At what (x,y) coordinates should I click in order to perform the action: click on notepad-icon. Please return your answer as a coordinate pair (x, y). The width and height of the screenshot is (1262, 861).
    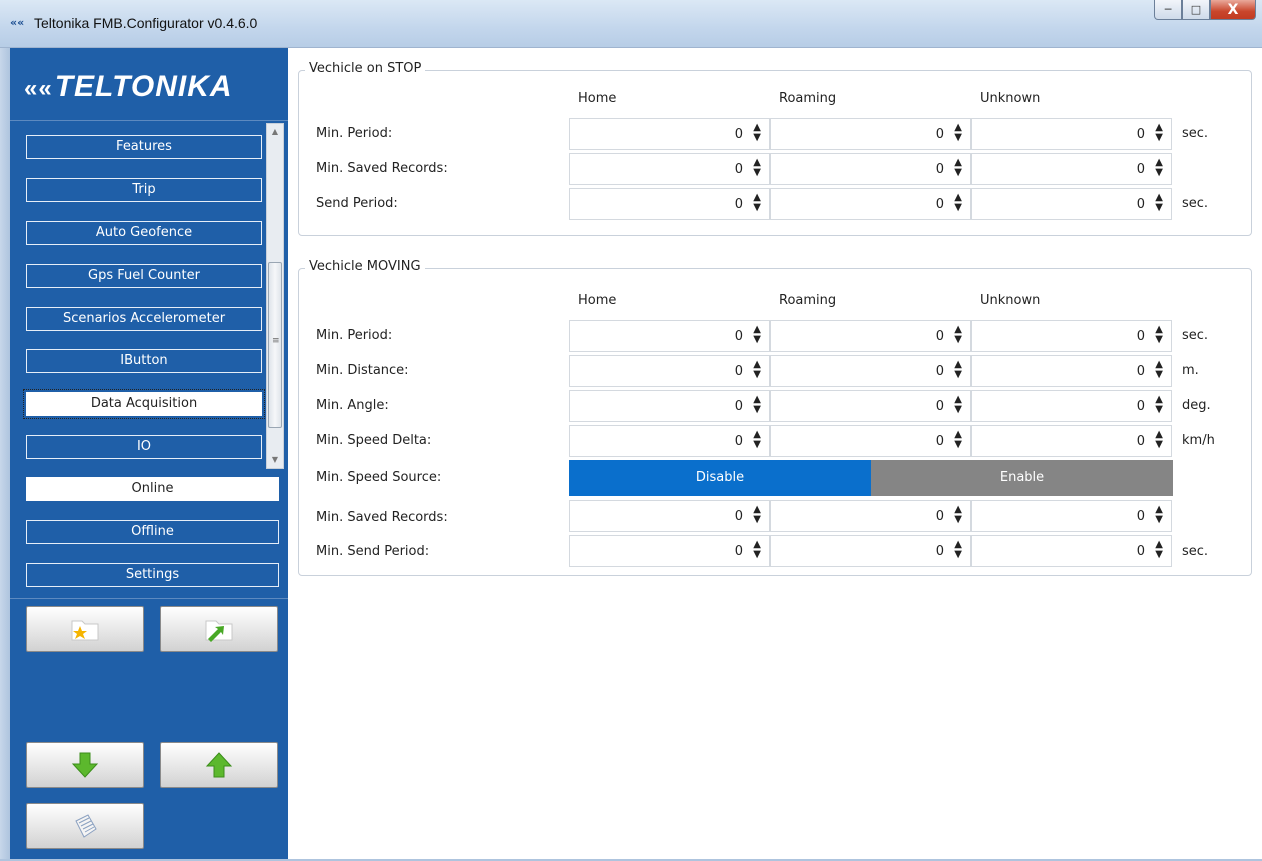
    Looking at the image, I should click on (86, 826).